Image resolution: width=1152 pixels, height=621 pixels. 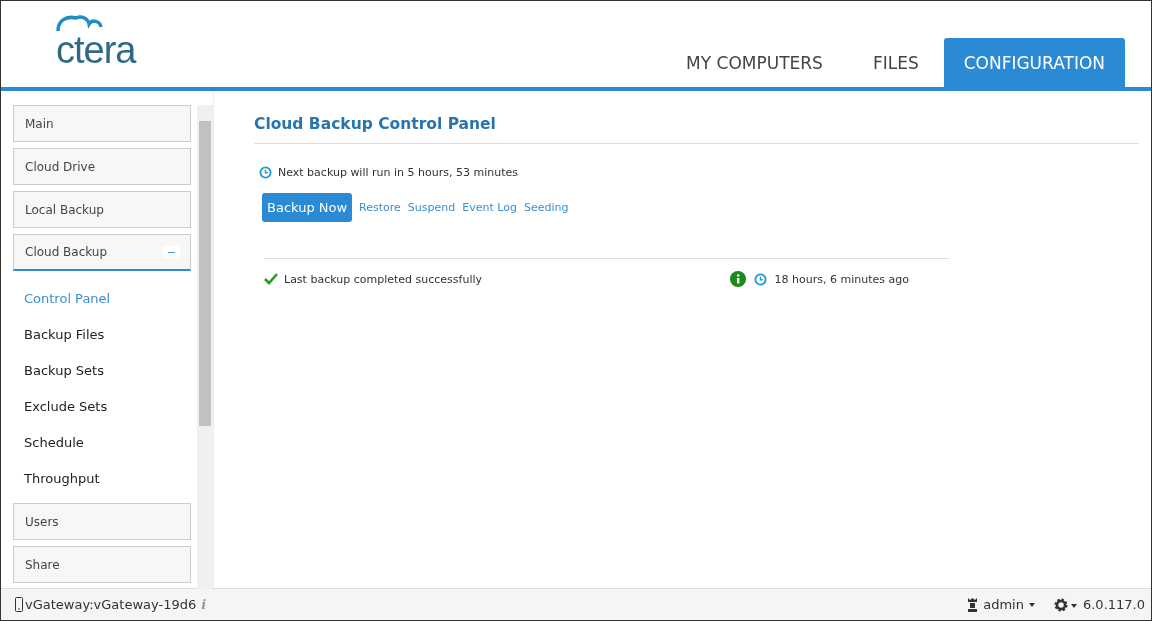 What do you see at coordinates (973, 604) in the screenshot?
I see `user-icon` at bounding box center [973, 604].